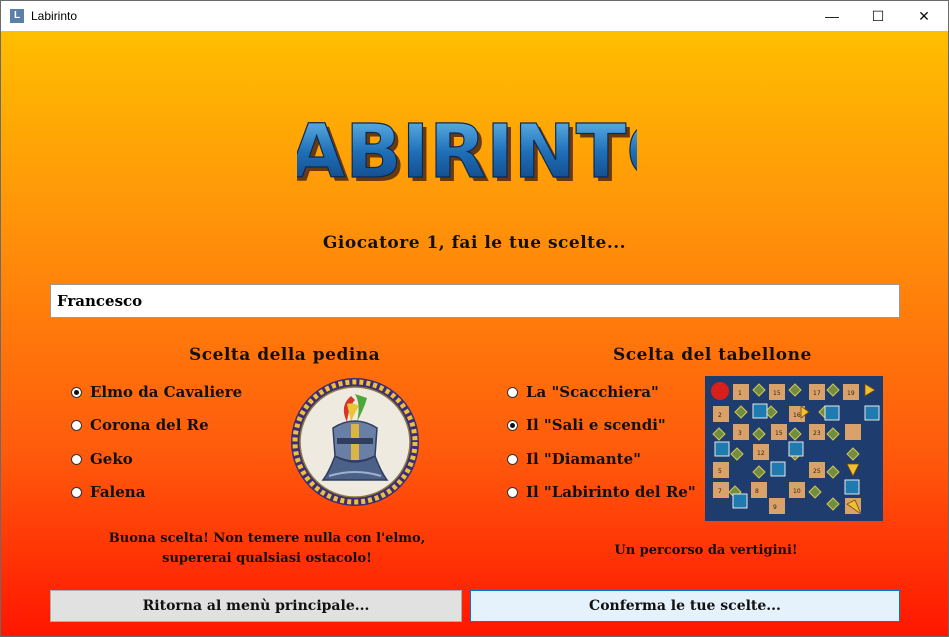  I want to click on board-option-sali-e-scendi: Il "Sali e scendi", so click(586, 425).